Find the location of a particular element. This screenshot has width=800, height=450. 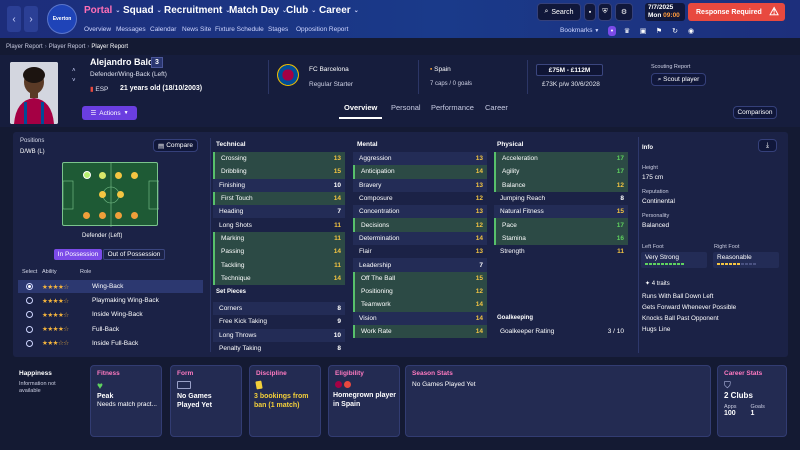

submenu-item: Opposition Report is located at coordinates (322, 29).